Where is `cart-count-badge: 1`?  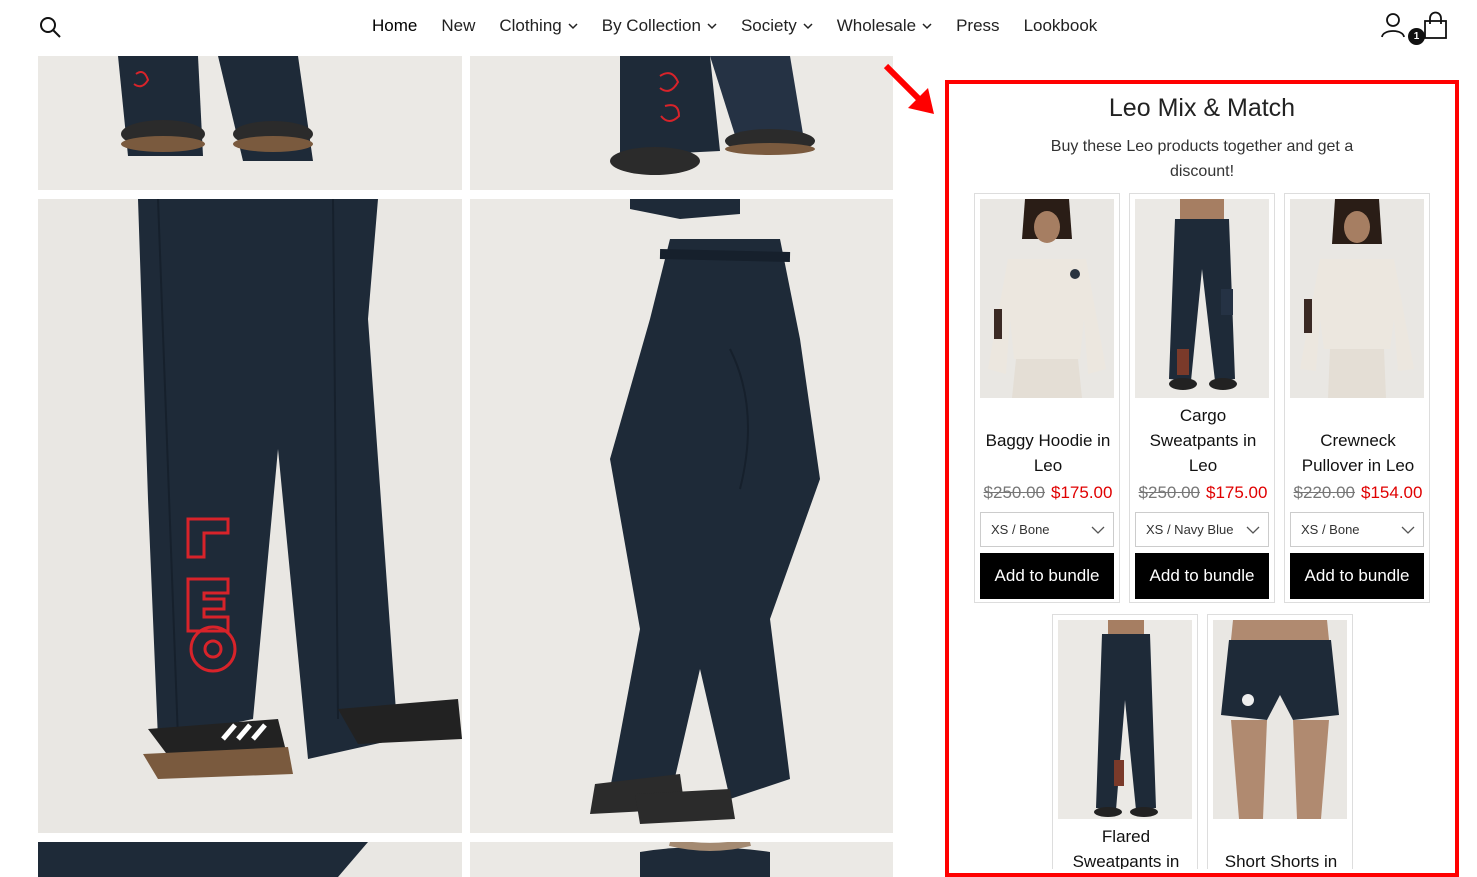 cart-count-badge: 1 is located at coordinates (1416, 36).